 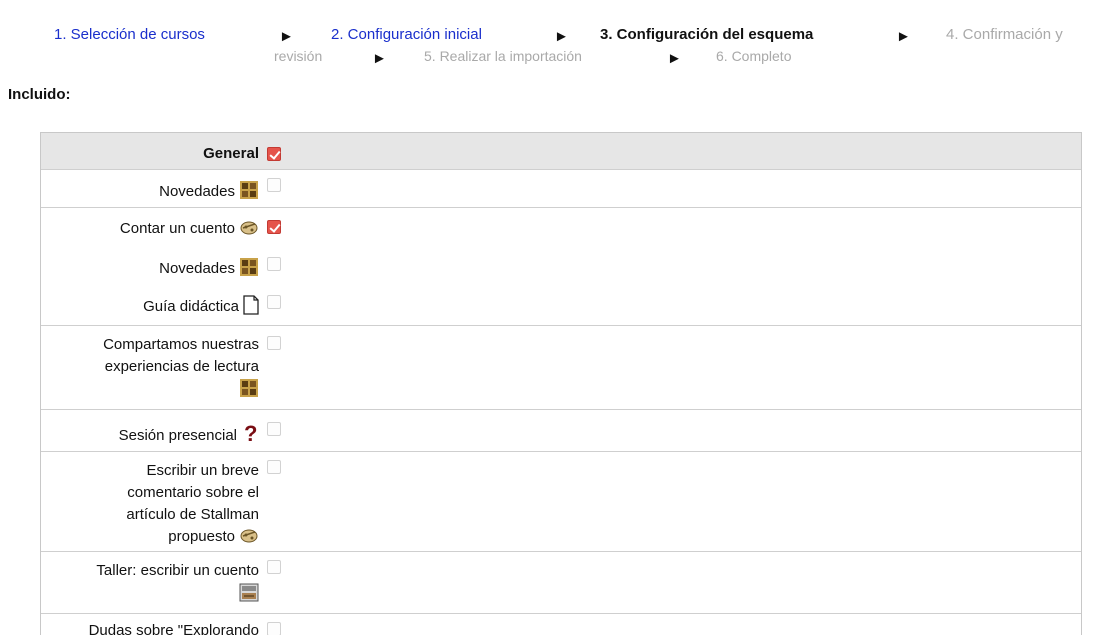 I want to click on activity-row: Contar un cuento, so click(x=561, y=227).